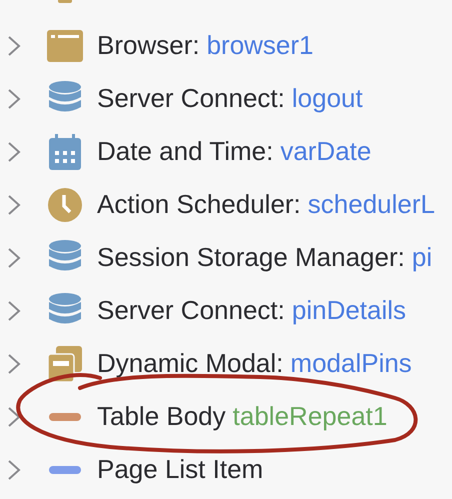  What do you see at coordinates (65, 46) in the screenshot?
I see `browser-window-icon` at bounding box center [65, 46].